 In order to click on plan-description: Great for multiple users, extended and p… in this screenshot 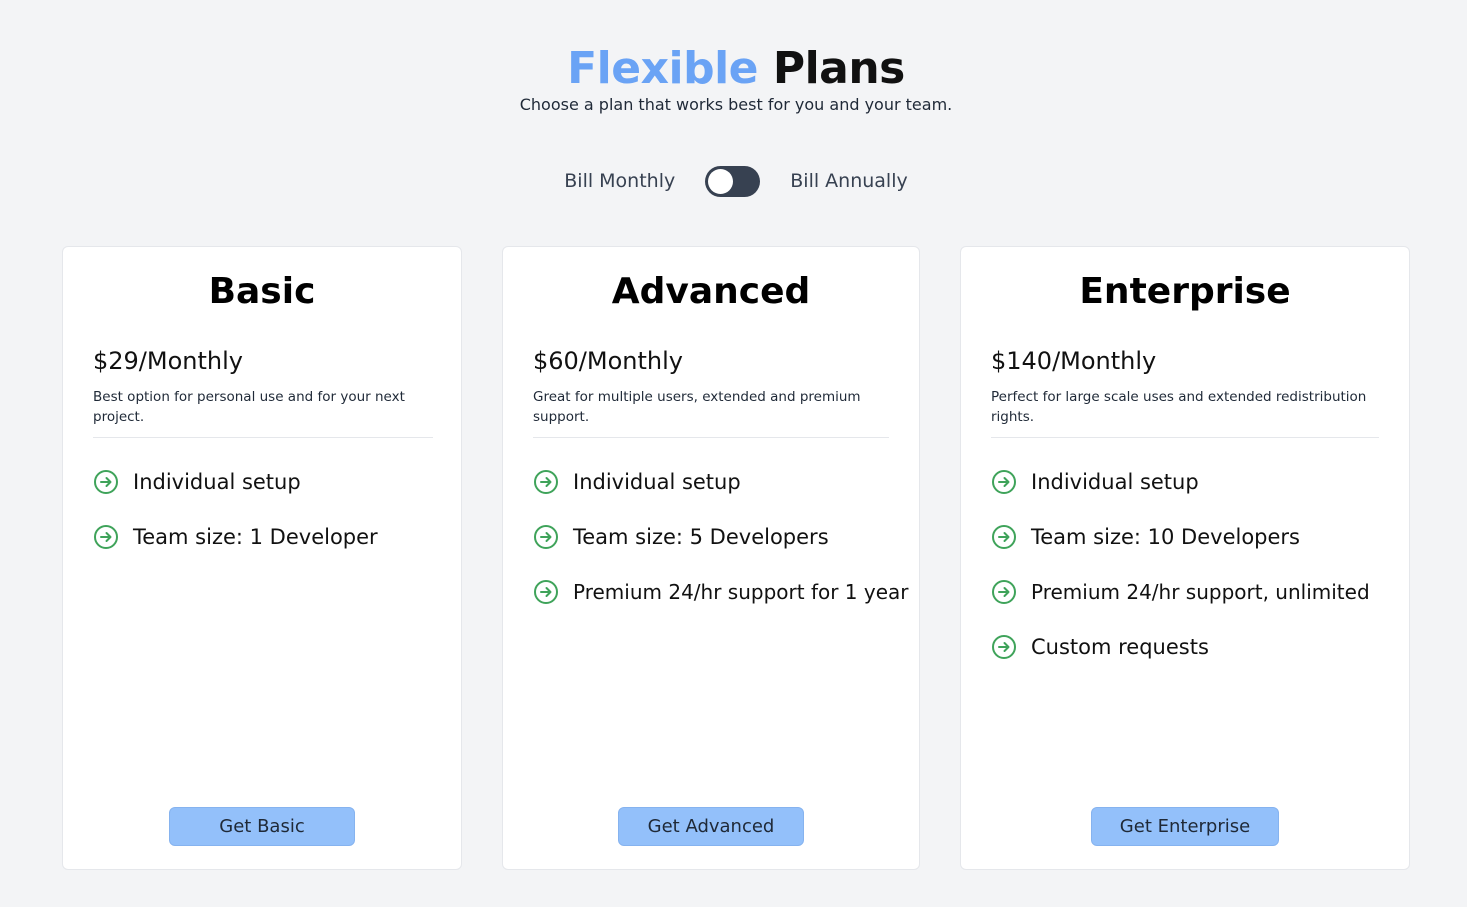, I will do `click(697, 407)`.